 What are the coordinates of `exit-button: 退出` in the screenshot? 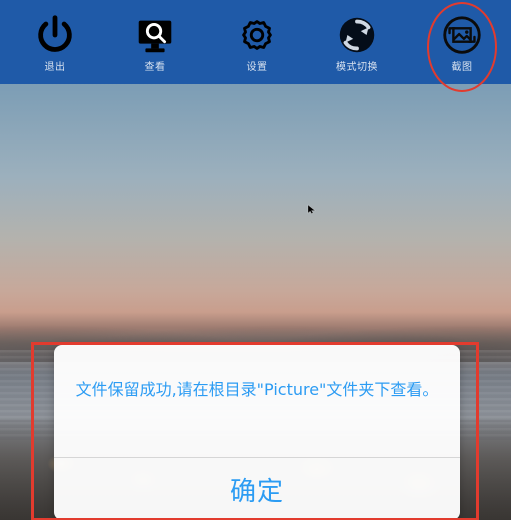 It's located at (55, 43).